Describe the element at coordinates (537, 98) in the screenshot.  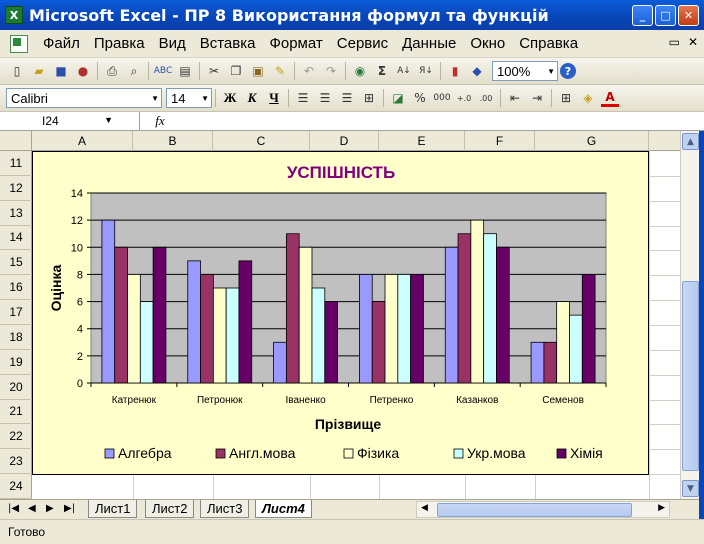
I see `increase-indent-icon: ⇥` at that location.